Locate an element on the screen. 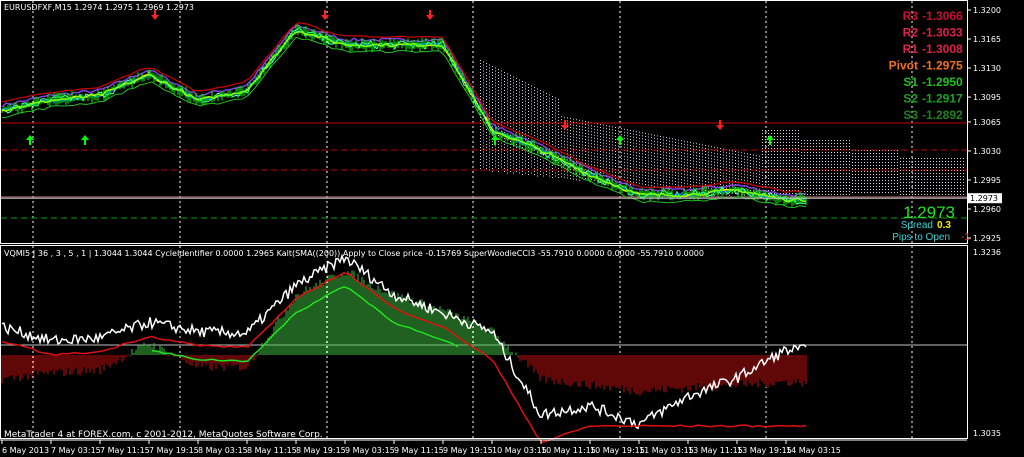 The image size is (1024, 457). time-tick-label: 9 May 11:15 is located at coordinates (419, 450).